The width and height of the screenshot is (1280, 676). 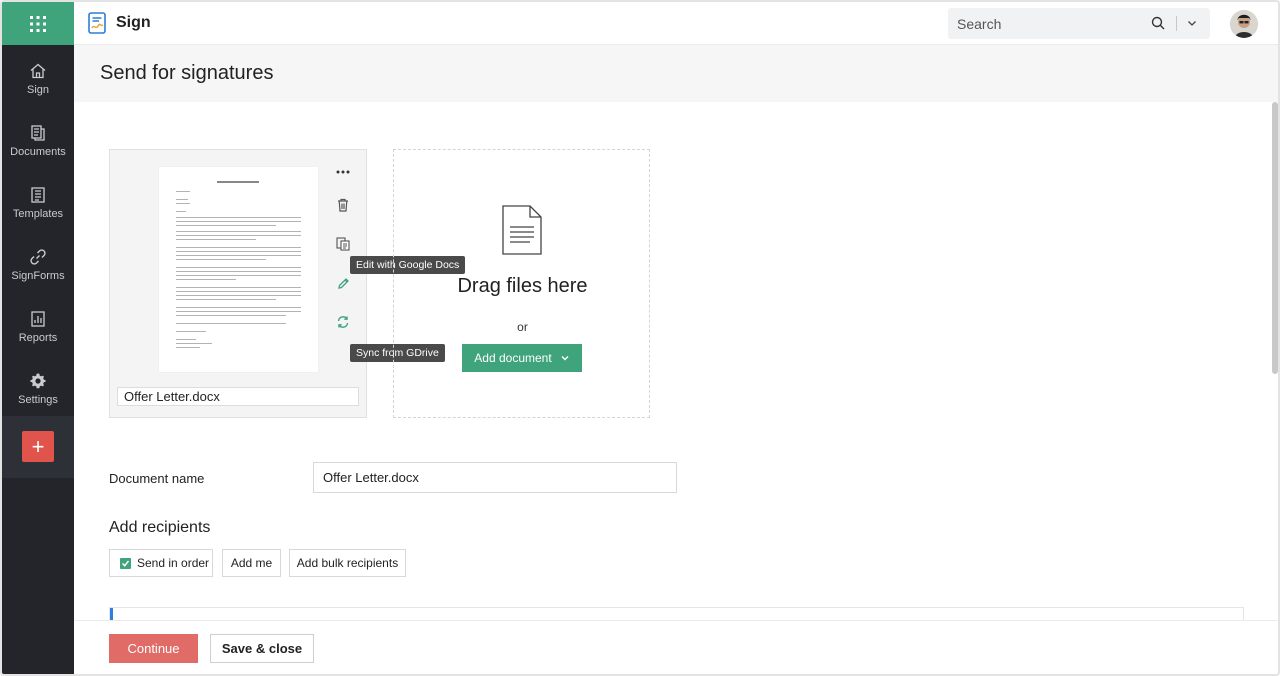 I want to click on search-divider, so click(x=1176, y=23).